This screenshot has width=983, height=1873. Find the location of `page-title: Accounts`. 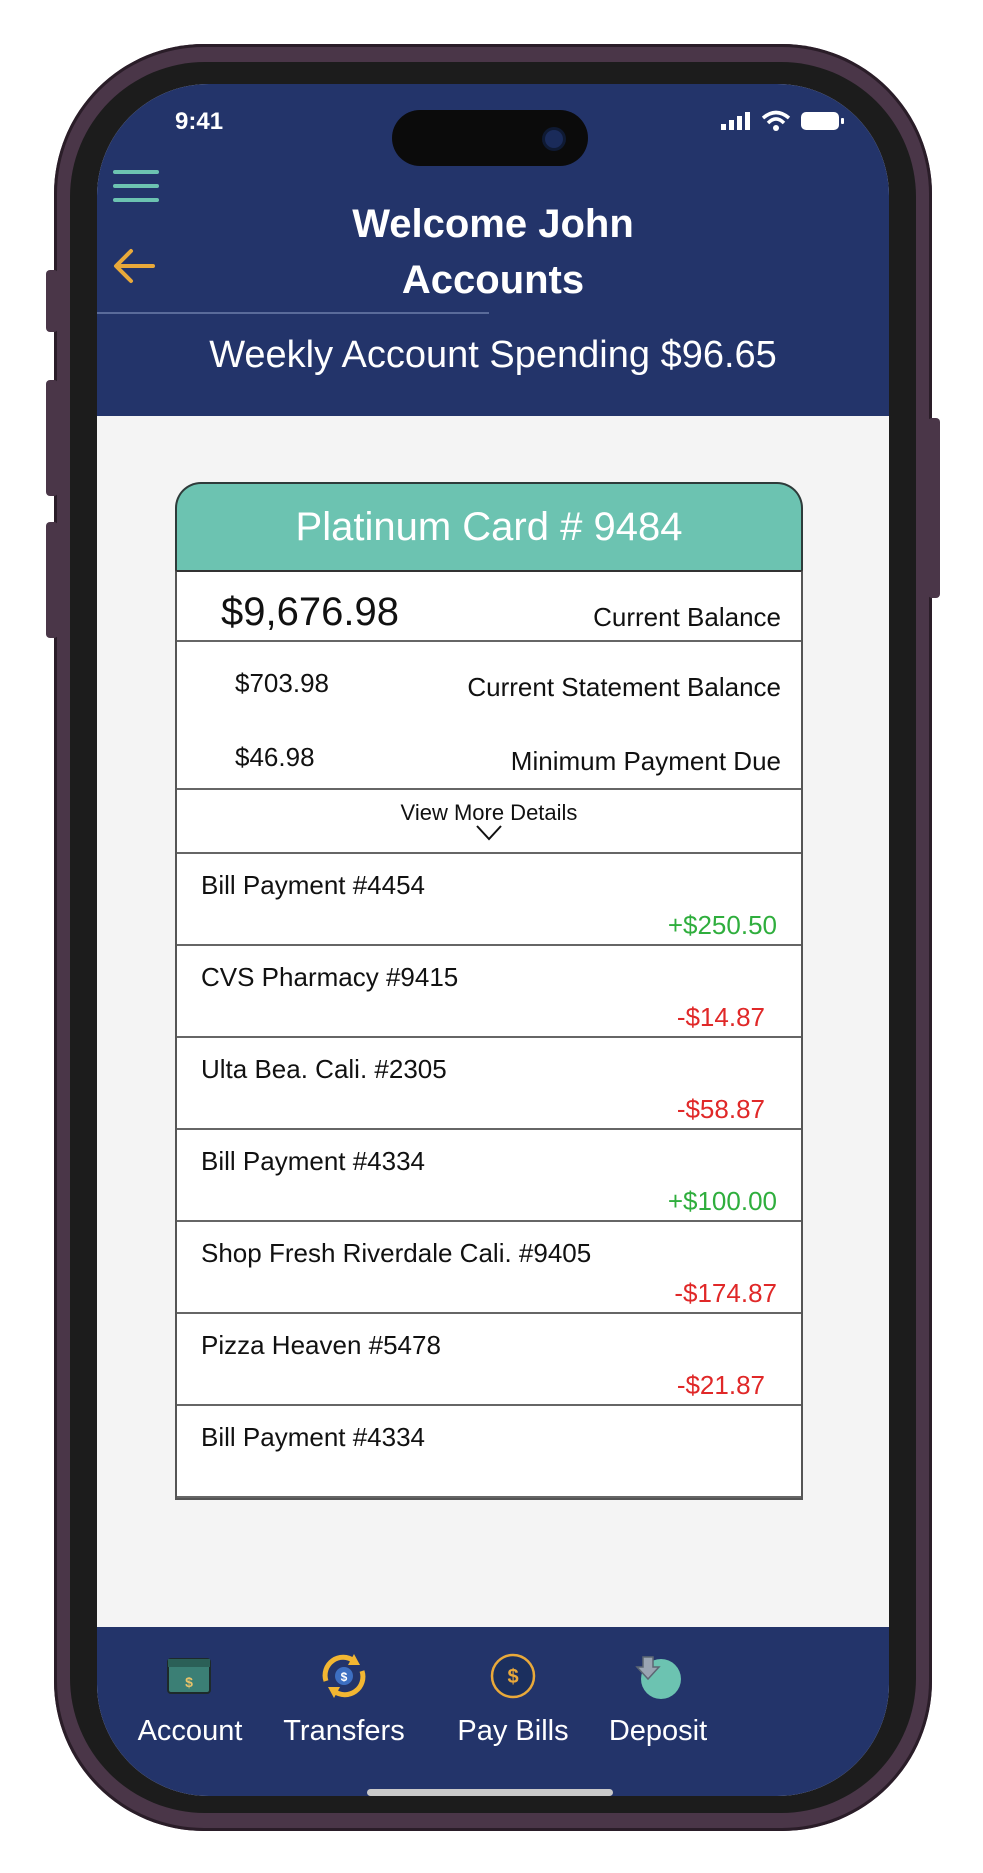

page-title: Accounts is located at coordinates (493, 280).